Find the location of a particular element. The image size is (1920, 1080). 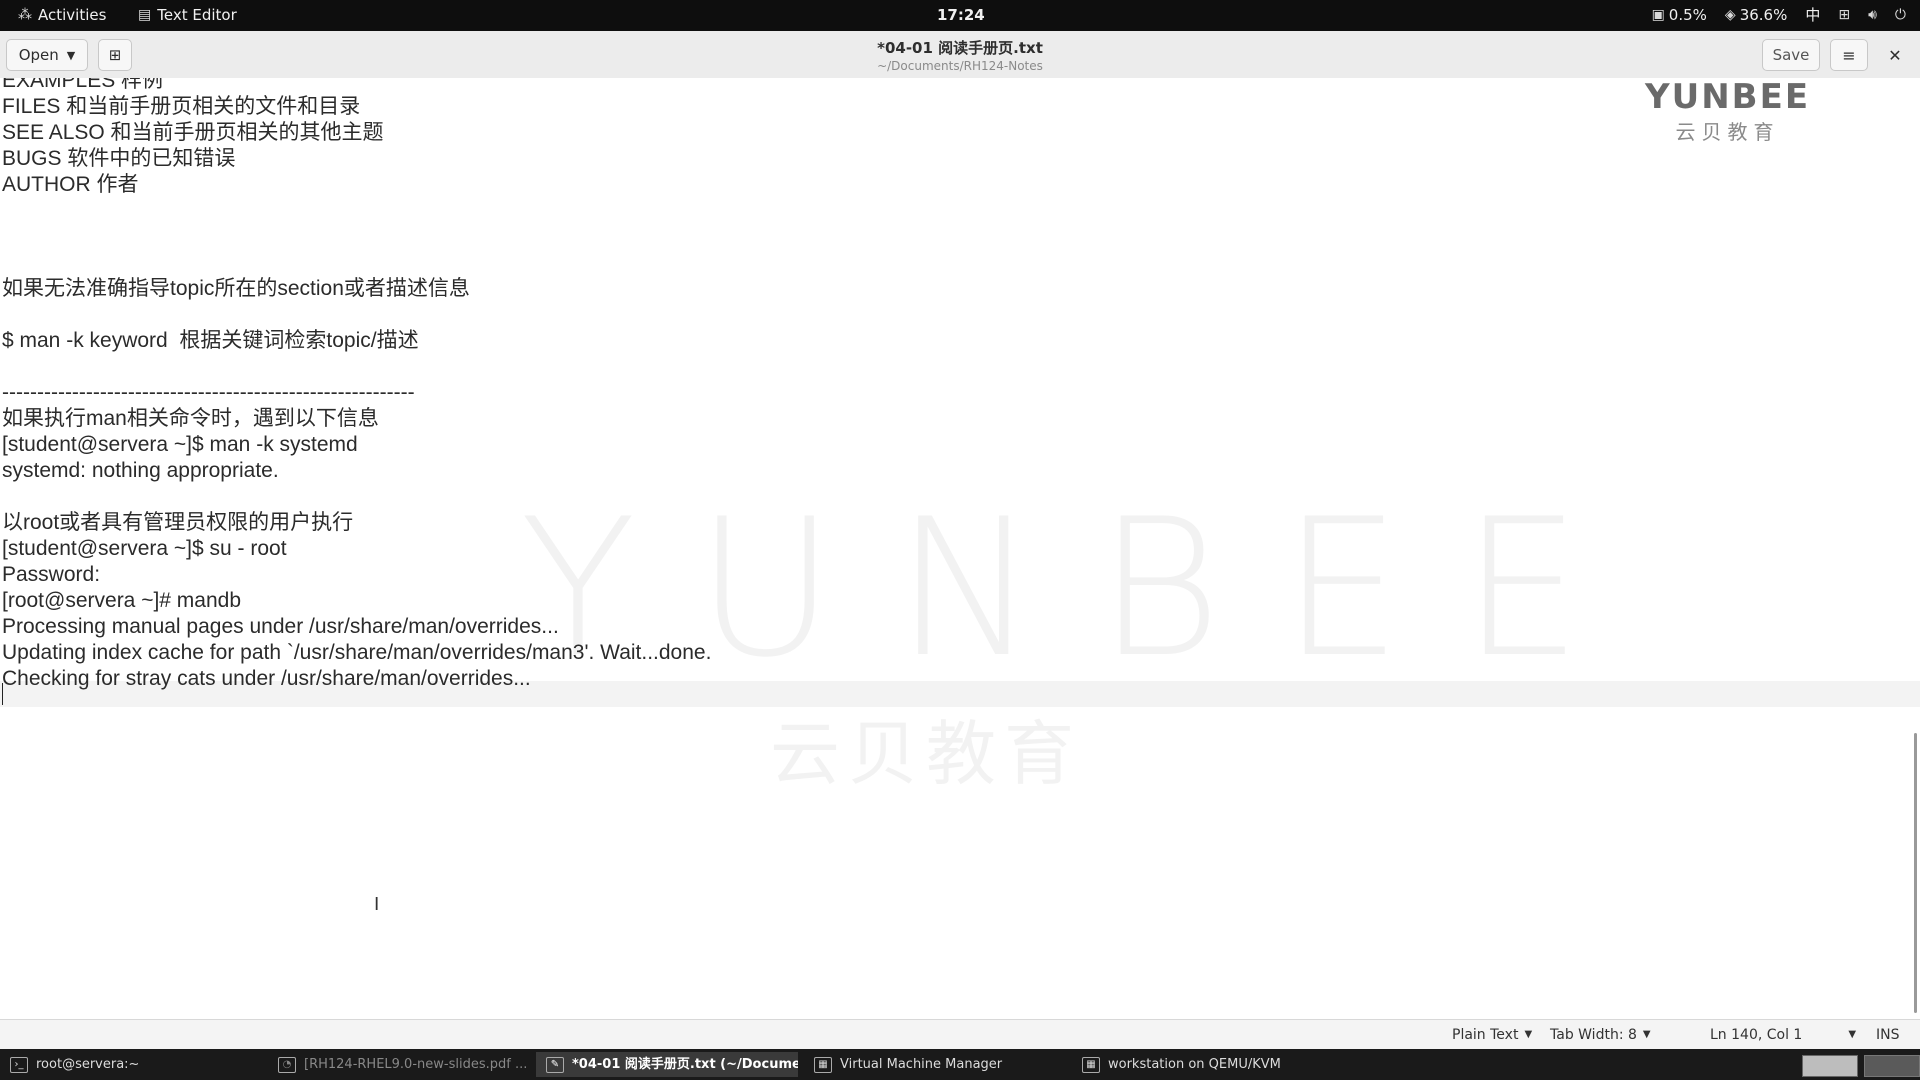

activities-button: ⁂ Activities is located at coordinates (62, 15).